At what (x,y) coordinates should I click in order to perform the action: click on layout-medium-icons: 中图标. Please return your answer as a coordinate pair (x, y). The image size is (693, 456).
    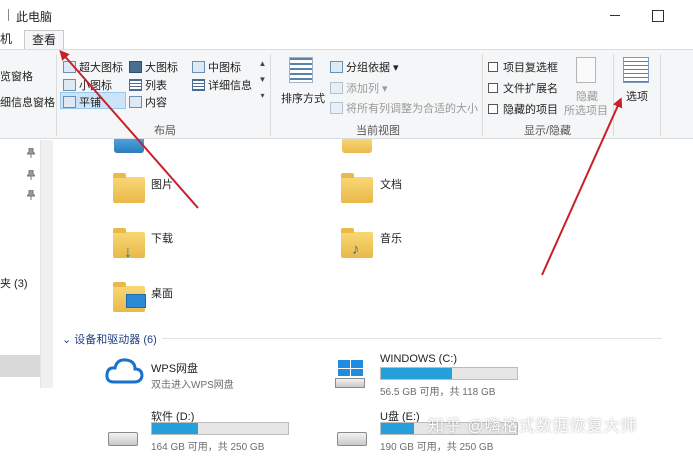
    Looking at the image, I should click on (216, 67).